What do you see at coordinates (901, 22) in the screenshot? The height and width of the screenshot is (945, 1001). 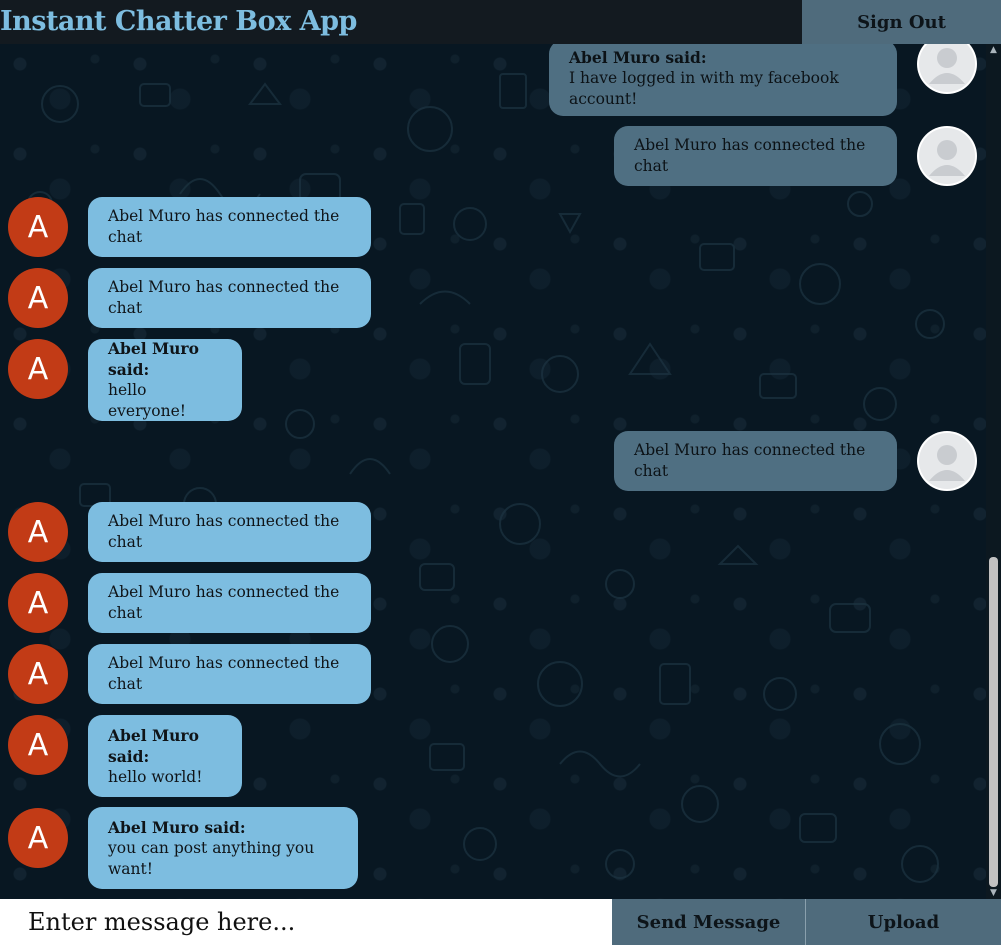 I see `sign-out-button: Sign Out` at bounding box center [901, 22].